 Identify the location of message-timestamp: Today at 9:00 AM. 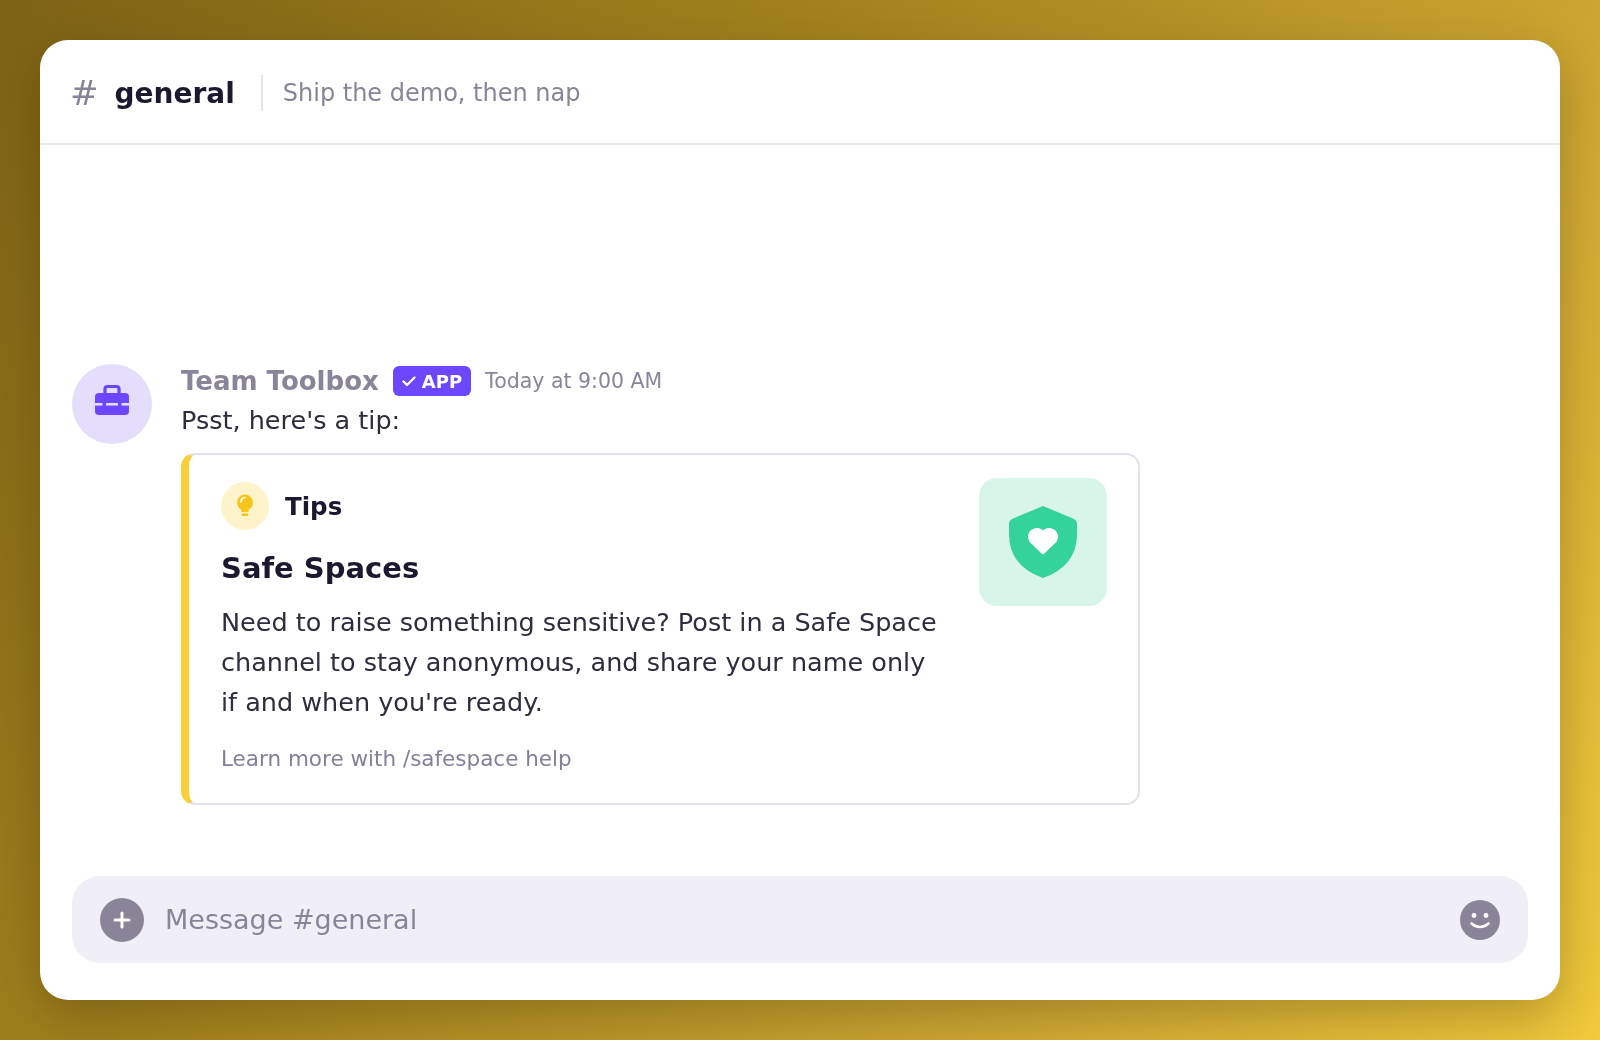
(574, 381).